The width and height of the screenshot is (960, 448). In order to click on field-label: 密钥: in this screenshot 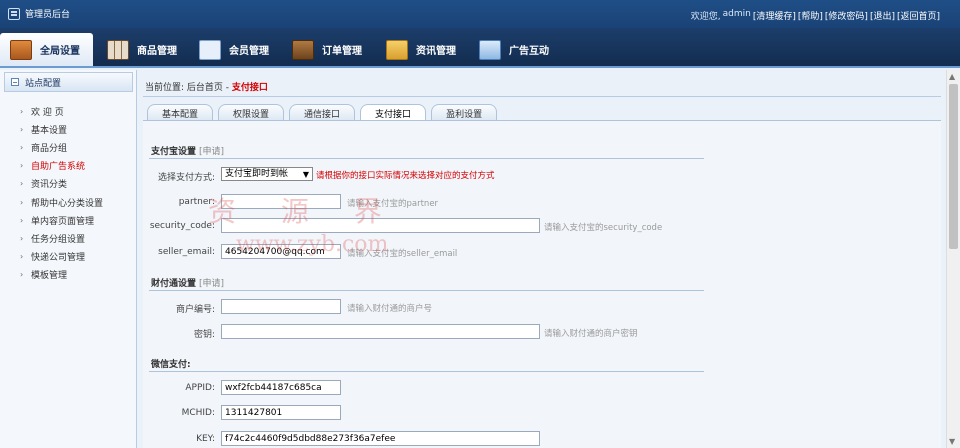, I will do `click(204, 335)`.